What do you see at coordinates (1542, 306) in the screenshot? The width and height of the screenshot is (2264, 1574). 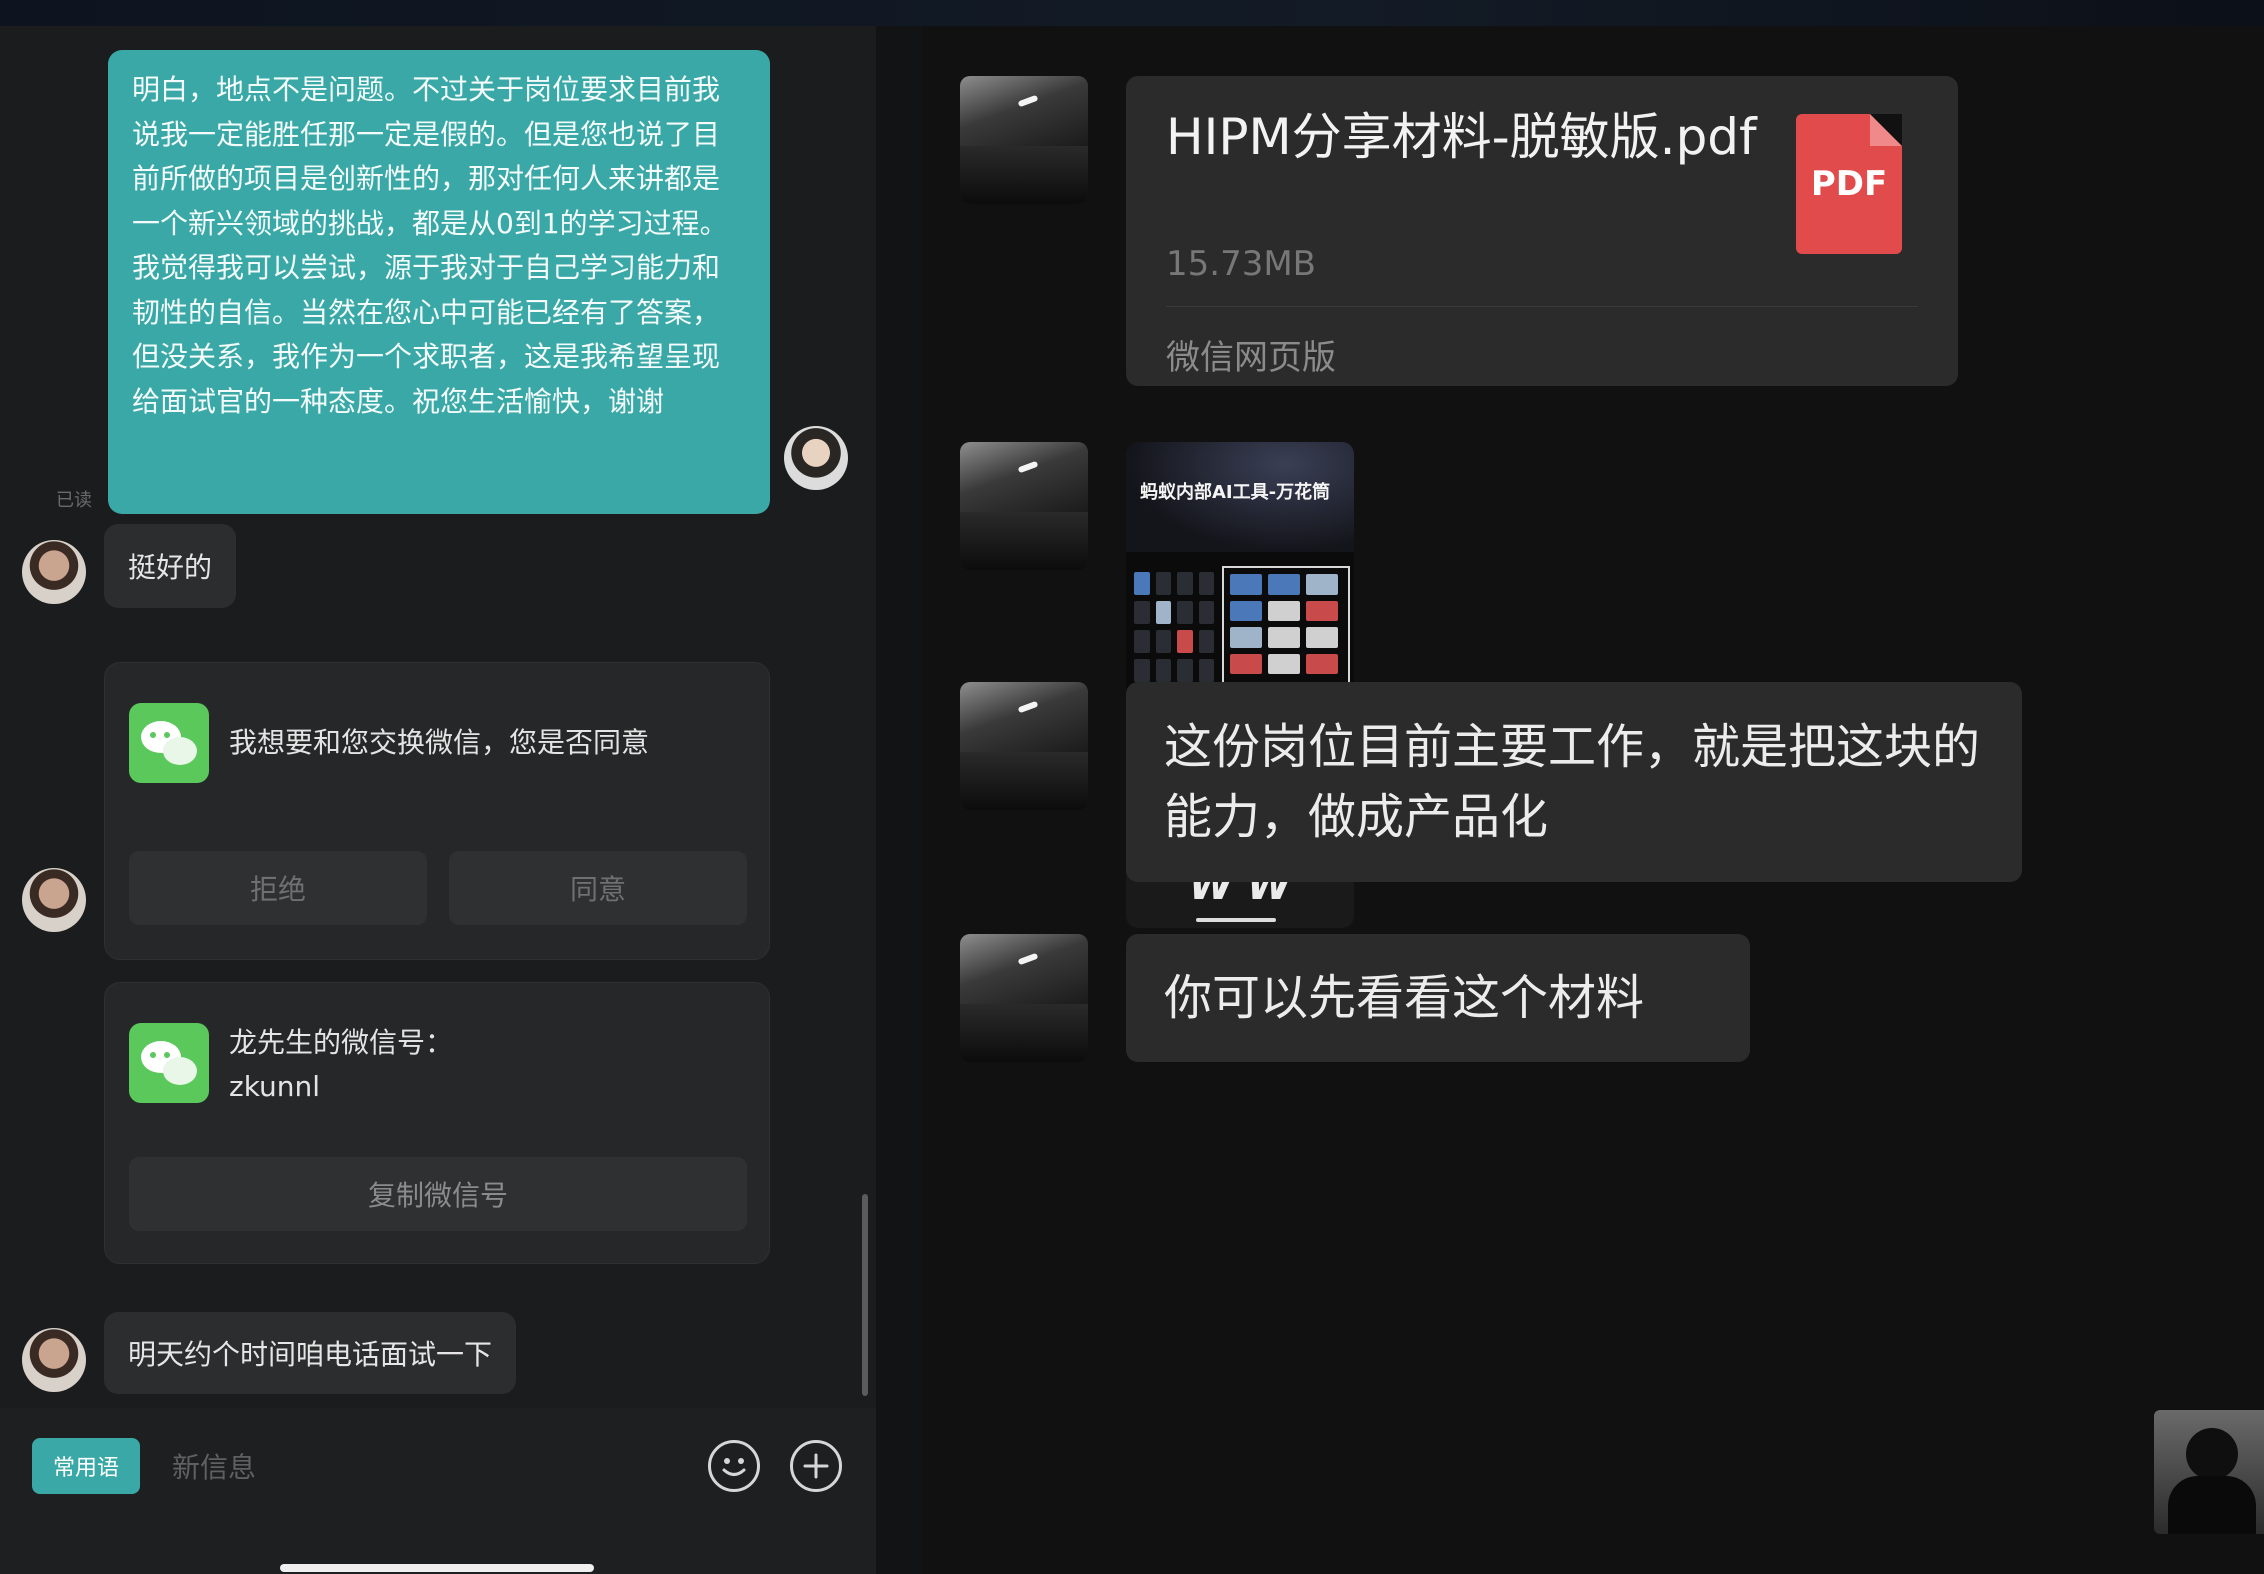 I see `divider` at bounding box center [1542, 306].